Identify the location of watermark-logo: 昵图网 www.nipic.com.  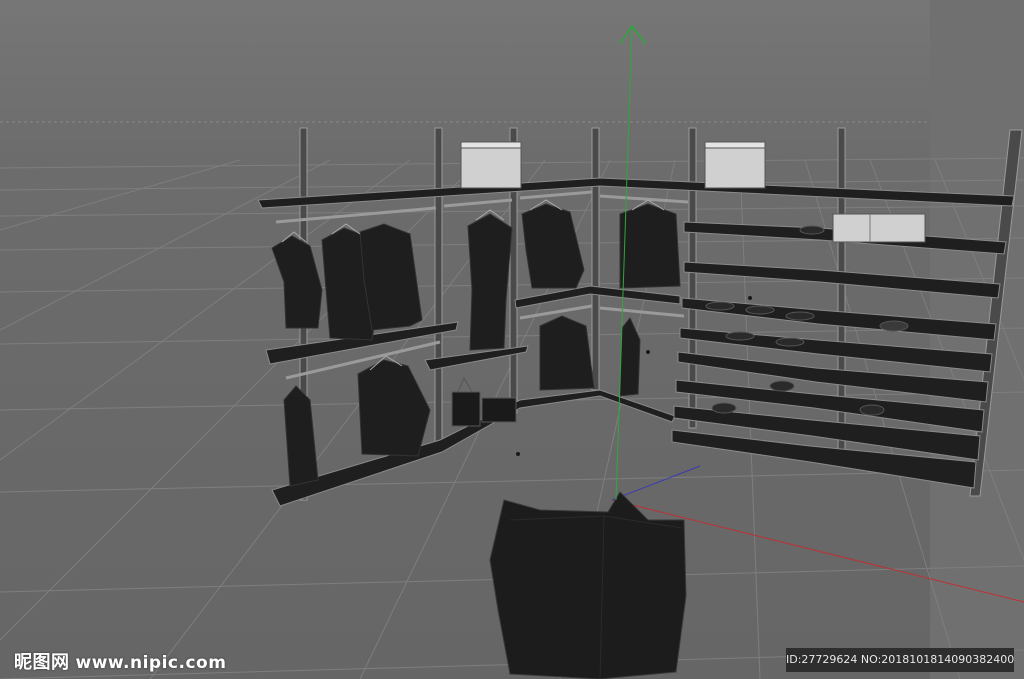
(120, 661).